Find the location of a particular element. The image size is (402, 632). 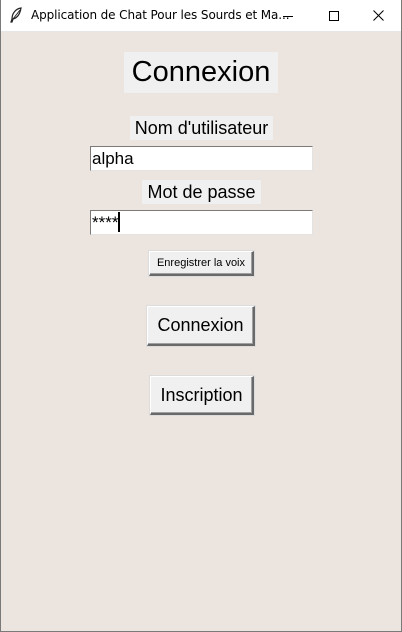

maximize-button is located at coordinates (334, 15).